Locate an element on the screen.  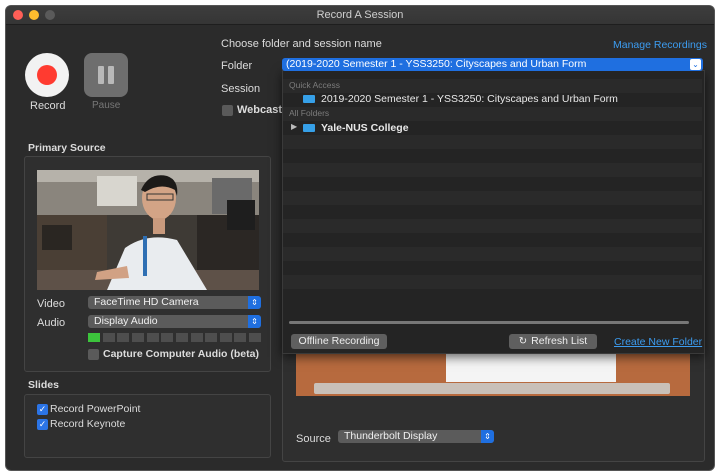
record-dot-icon is located at coordinates (47, 75).